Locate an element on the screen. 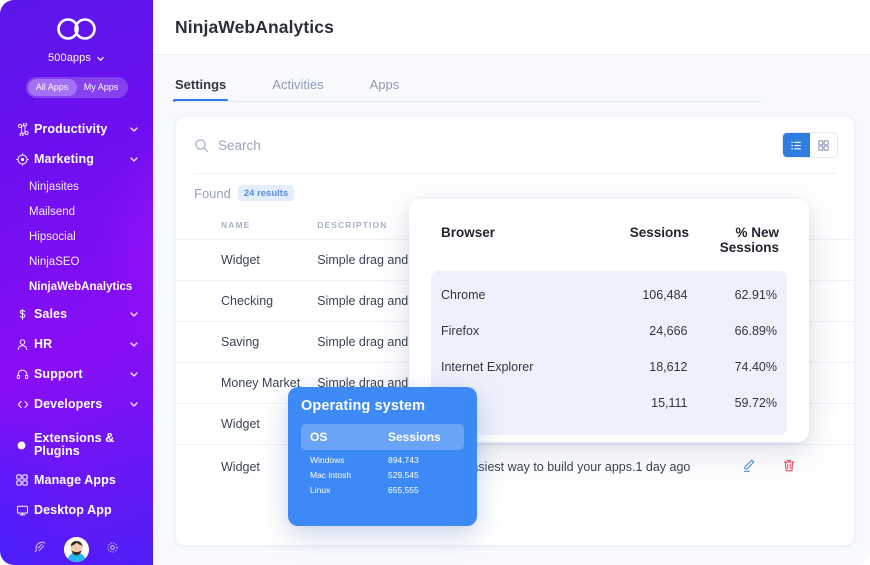 This screenshot has width=870, height=565. sidebar-item-support: Support is located at coordinates (76, 374).